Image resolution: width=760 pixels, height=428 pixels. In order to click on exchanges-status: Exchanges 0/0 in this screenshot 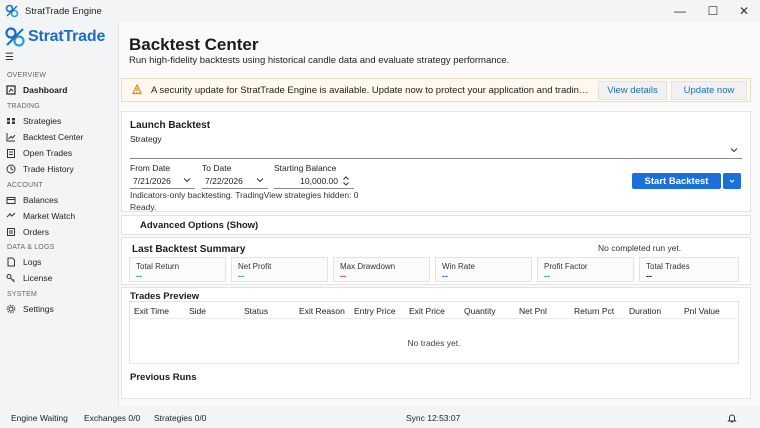, I will do `click(112, 418)`.